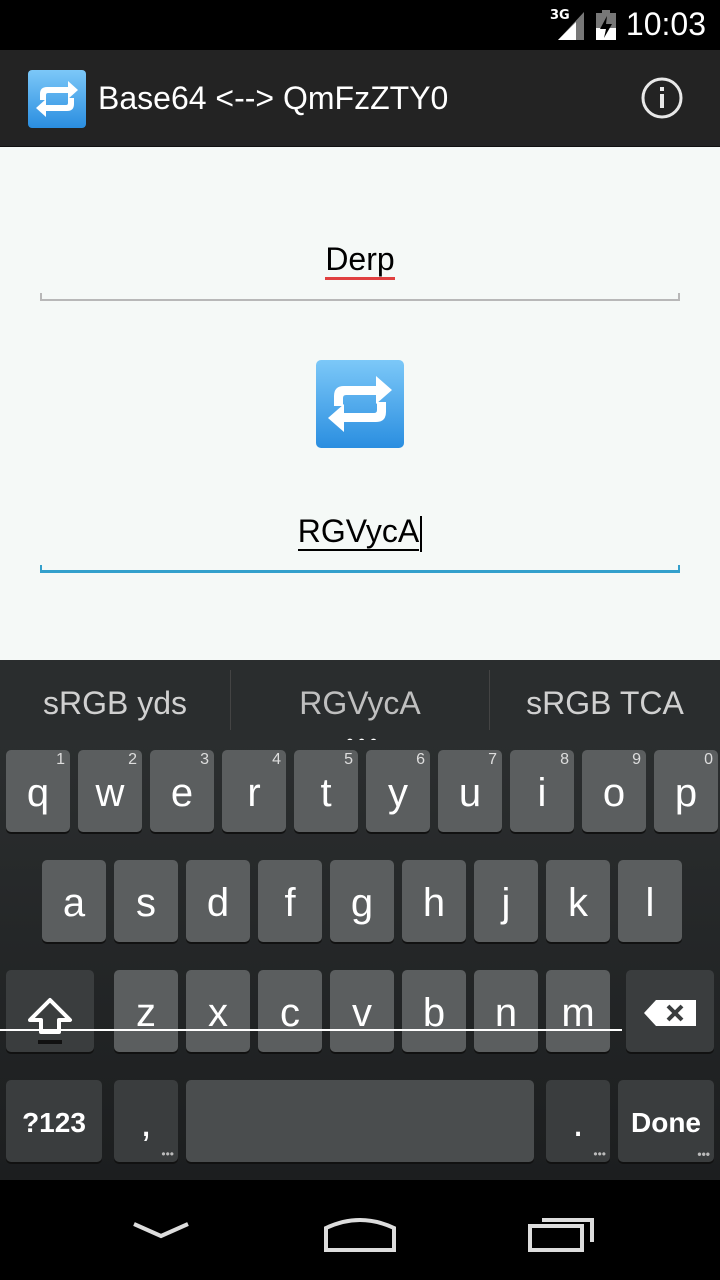 The image size is (720, 1280). I want to click on done-key: Done •••, so click(666, 1121).